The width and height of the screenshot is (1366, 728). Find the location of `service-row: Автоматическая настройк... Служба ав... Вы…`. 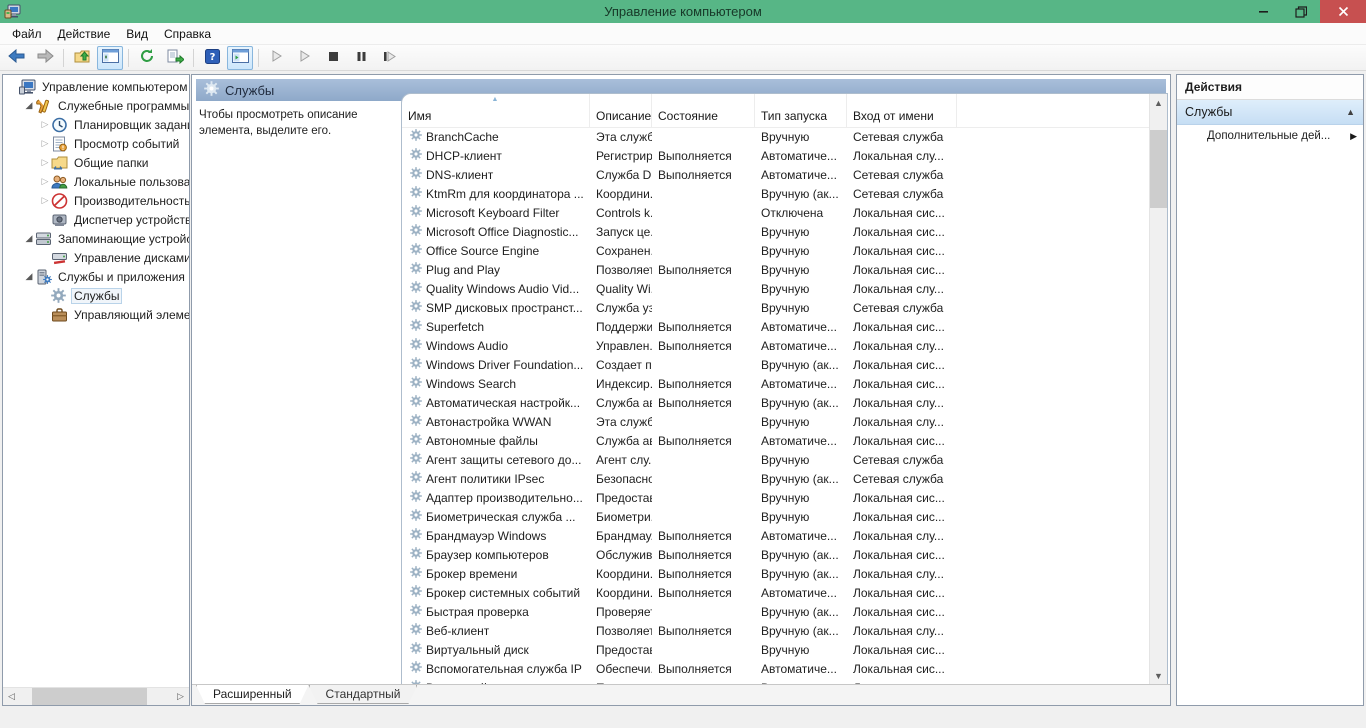

service-row: Автоматическая настройк... Служба ав... Вы… is located at coordinates (776, 402).